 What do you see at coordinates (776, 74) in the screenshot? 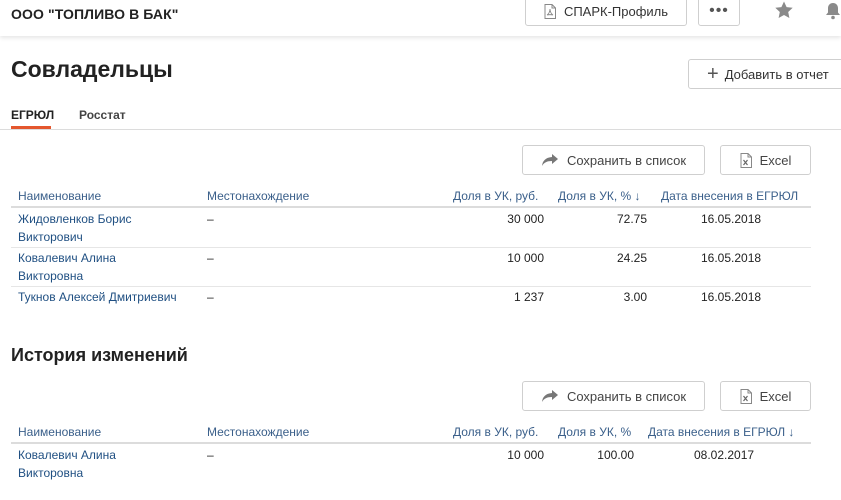
I see `add-to-report-label: Добавить в отчет` at bounding box center [776, 74].